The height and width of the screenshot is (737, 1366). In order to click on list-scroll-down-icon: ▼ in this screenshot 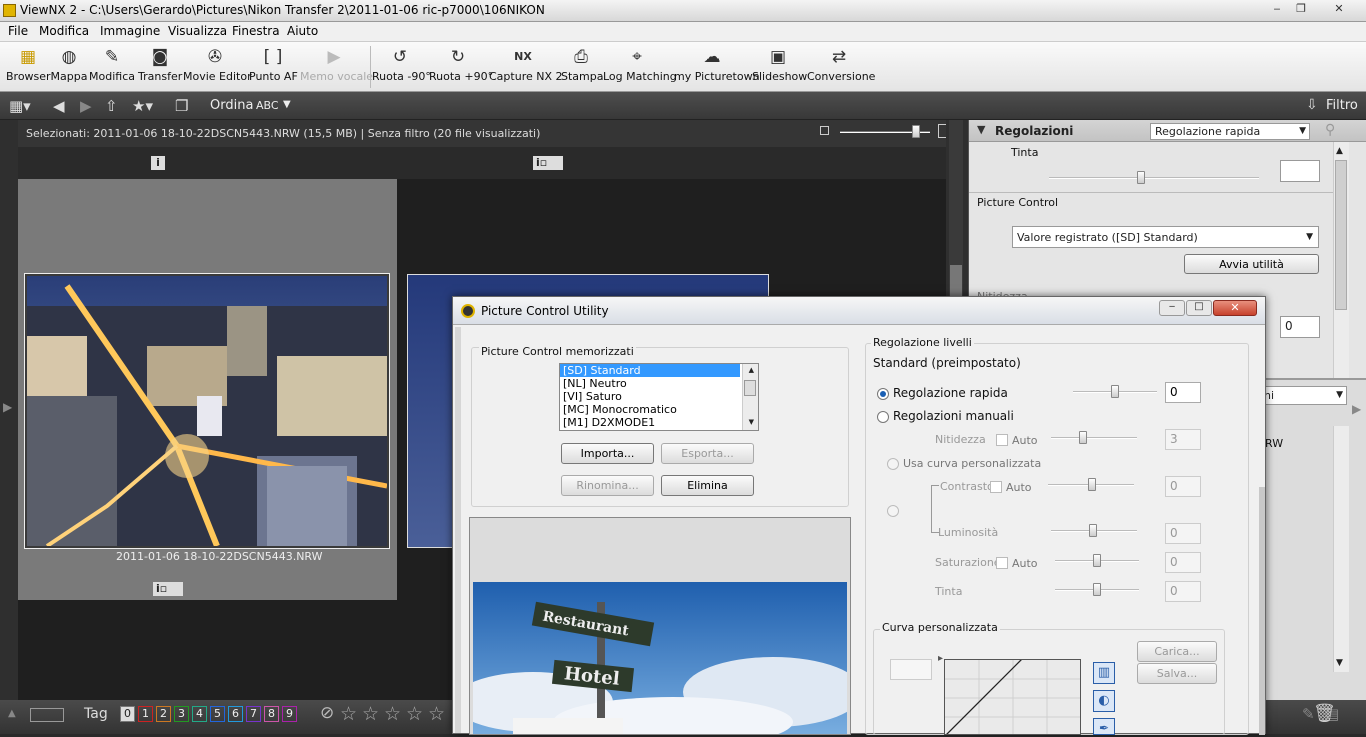, I will do `click(751, 422)`.